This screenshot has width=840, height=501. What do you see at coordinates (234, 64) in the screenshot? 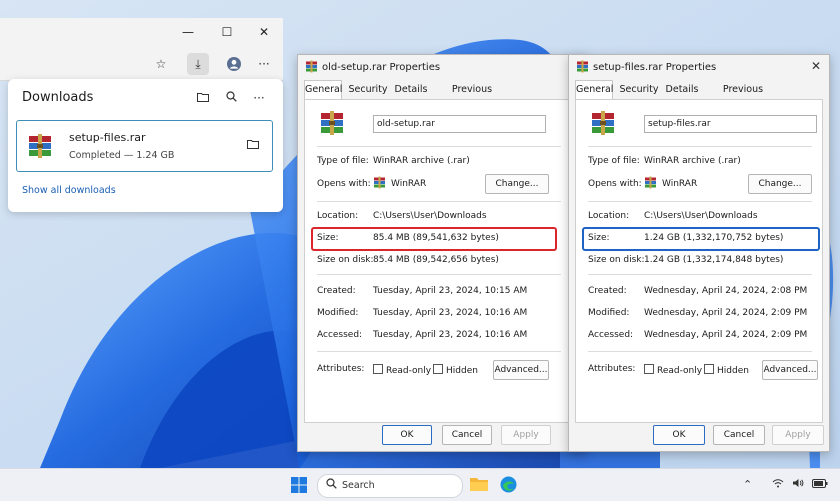
I see `profile-avatar-icon` at bounding box center [234, 64].